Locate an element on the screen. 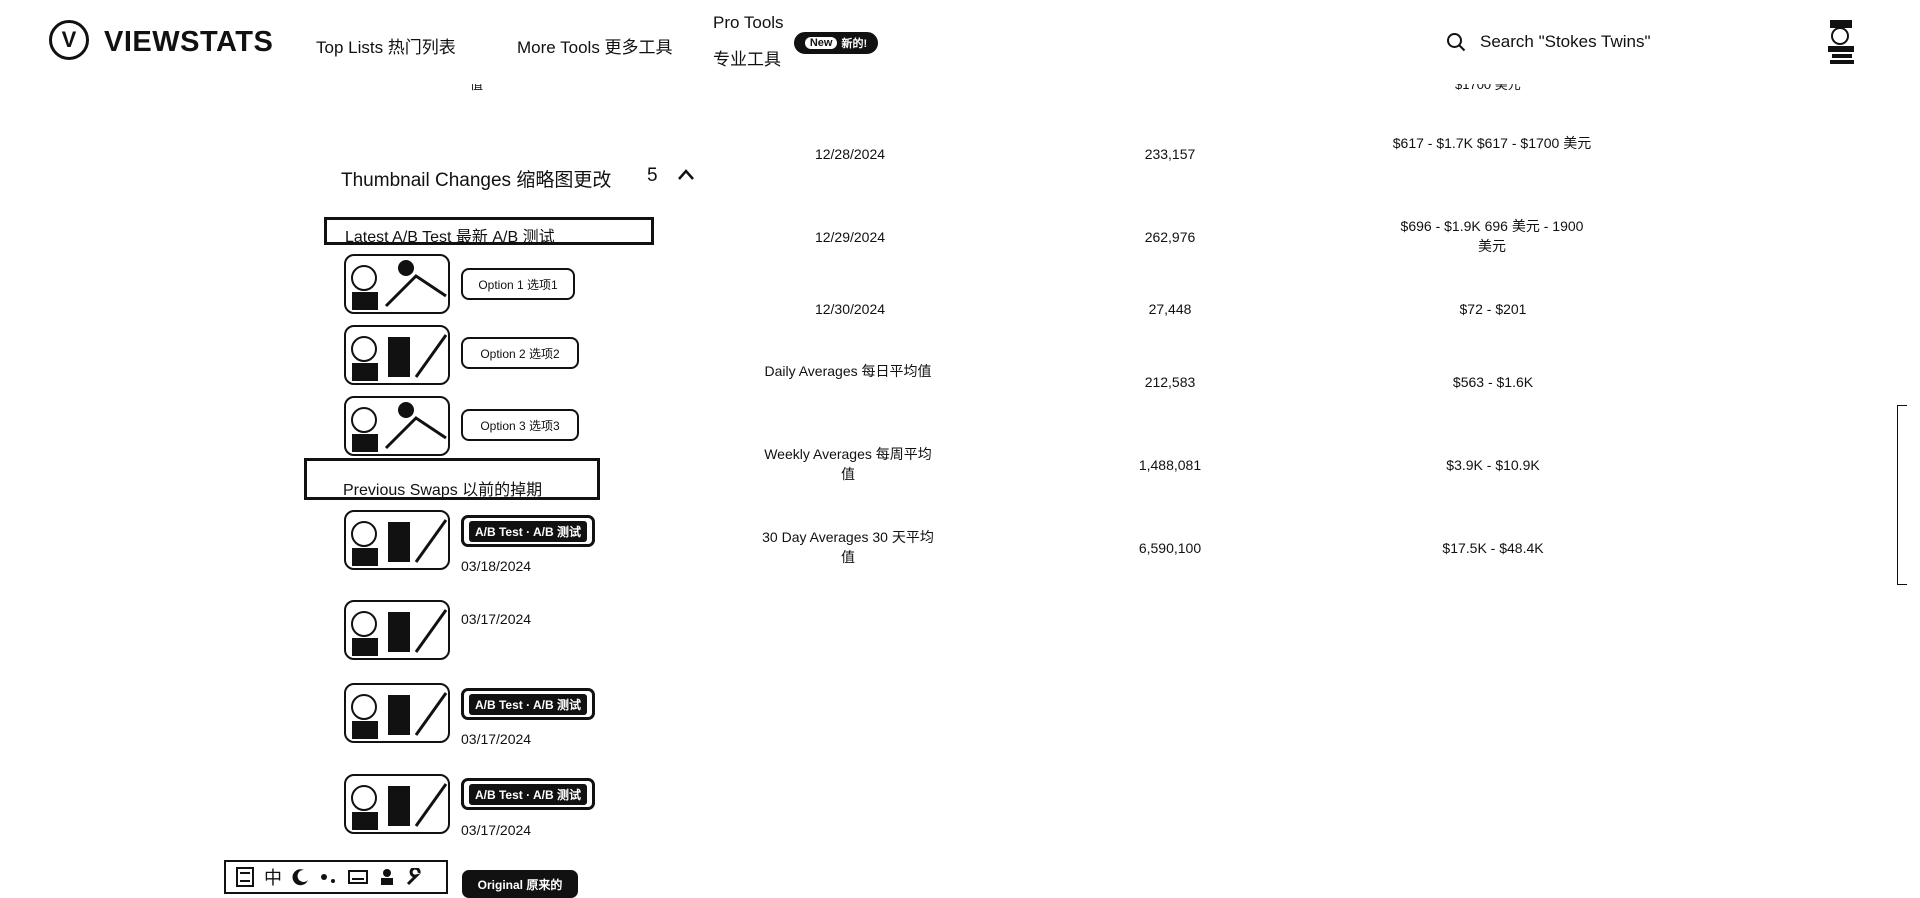  punctuation-icon is located at coordinates (329, 877).